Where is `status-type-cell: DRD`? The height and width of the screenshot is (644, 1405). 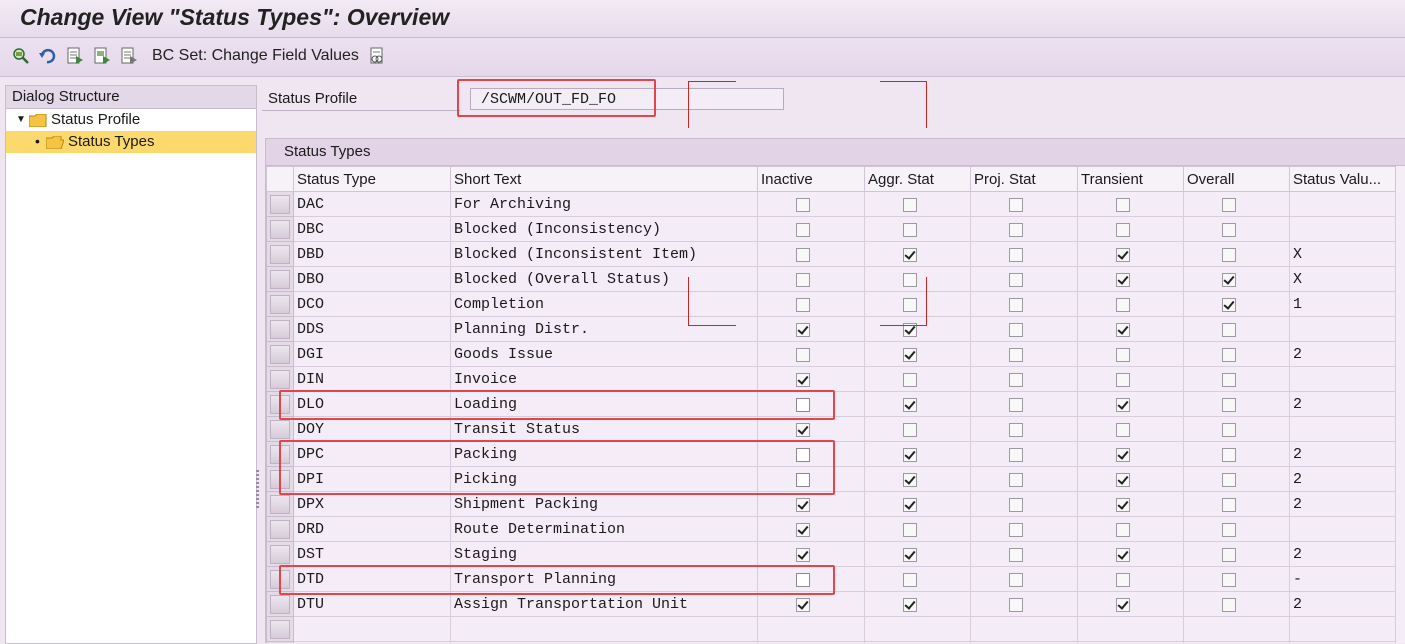 status-type-cell: DRD is located at coordinates (372, 529).